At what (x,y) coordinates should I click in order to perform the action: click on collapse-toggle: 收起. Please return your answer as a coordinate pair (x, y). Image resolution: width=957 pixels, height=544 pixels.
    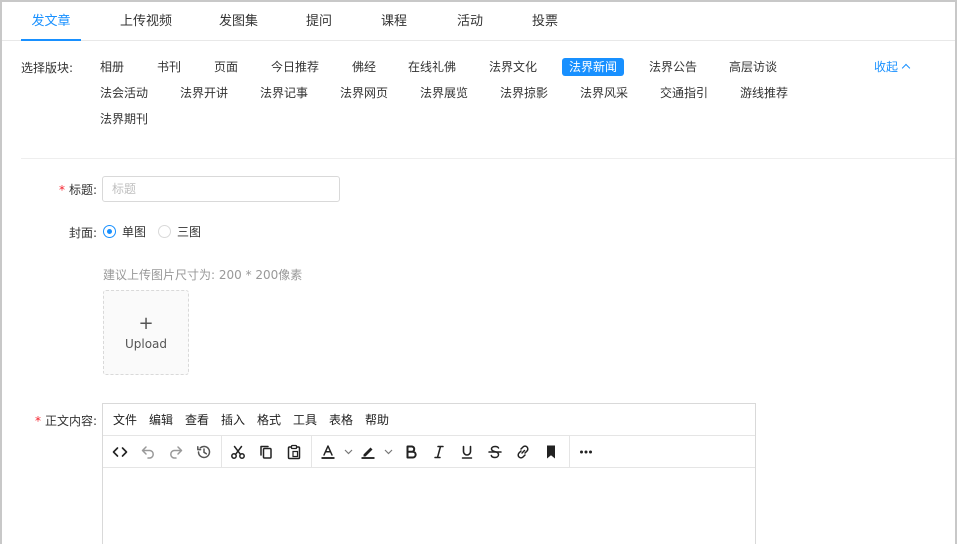
    Looking at the image, I should click on (892, 66).